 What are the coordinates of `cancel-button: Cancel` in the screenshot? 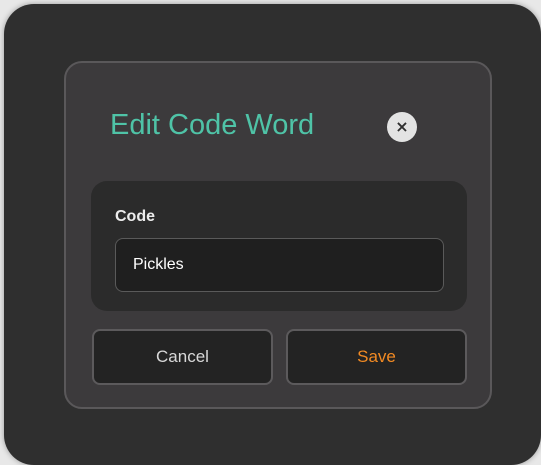 It's located at (182, 357).